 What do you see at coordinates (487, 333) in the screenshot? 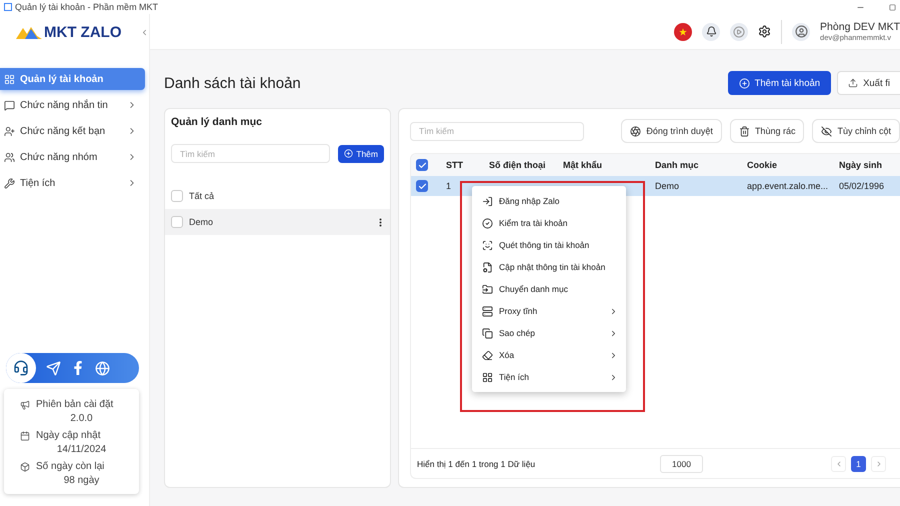
I see `copy-icon` at bounding box center [487, 333].